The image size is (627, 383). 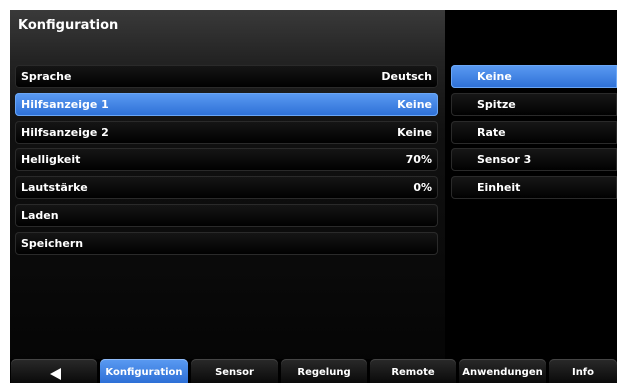 I want to click on setting-label: Hilfsanzeige 2, so click(x=65, y=132).